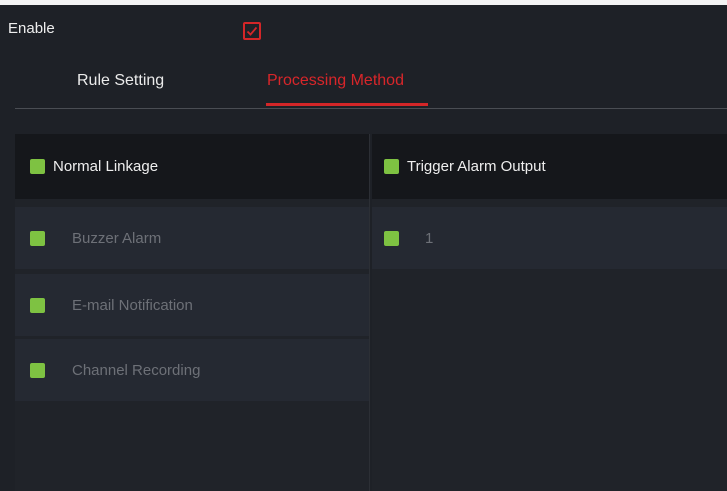  What do you see at coordinates (549, 166) in the screenshot?
I see `trigger-alarm-output-header: Trigger Alarm Output` at bounding box center [549, 166].